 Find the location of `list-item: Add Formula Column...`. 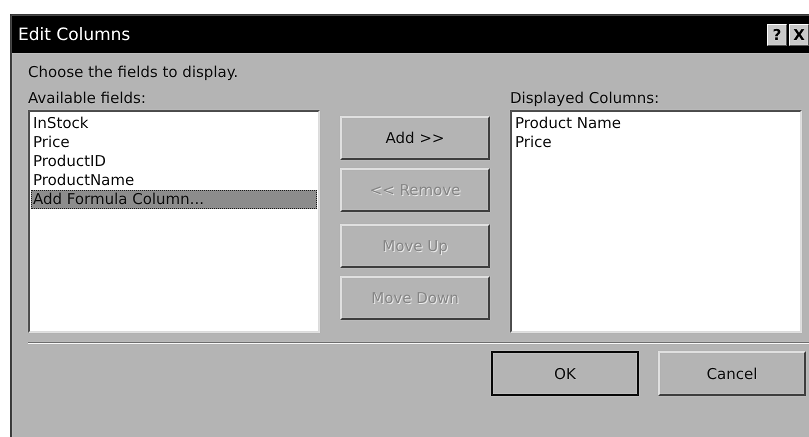

list-item: Add Formula Column... is located at coordinates (174, 199).